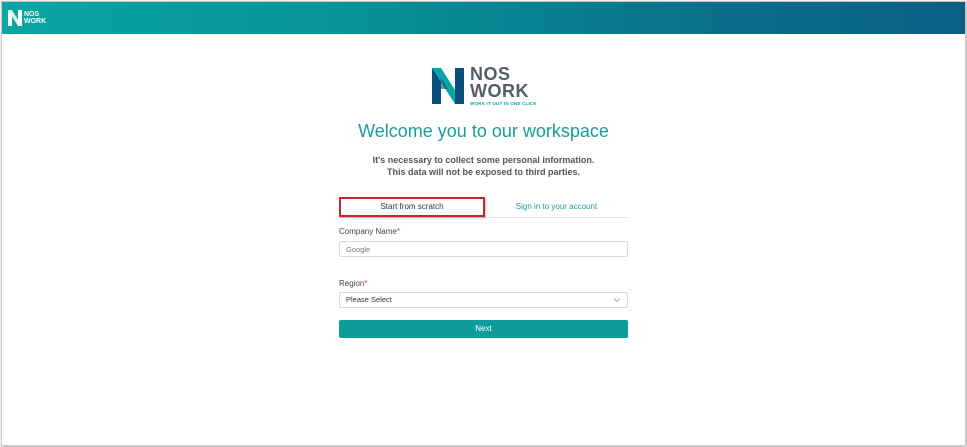  What do you see at coordinates (412, 207) in the screenshot?
I see `tab-start-from-scratch: Start from scratch` at bounding box center [412, 207].